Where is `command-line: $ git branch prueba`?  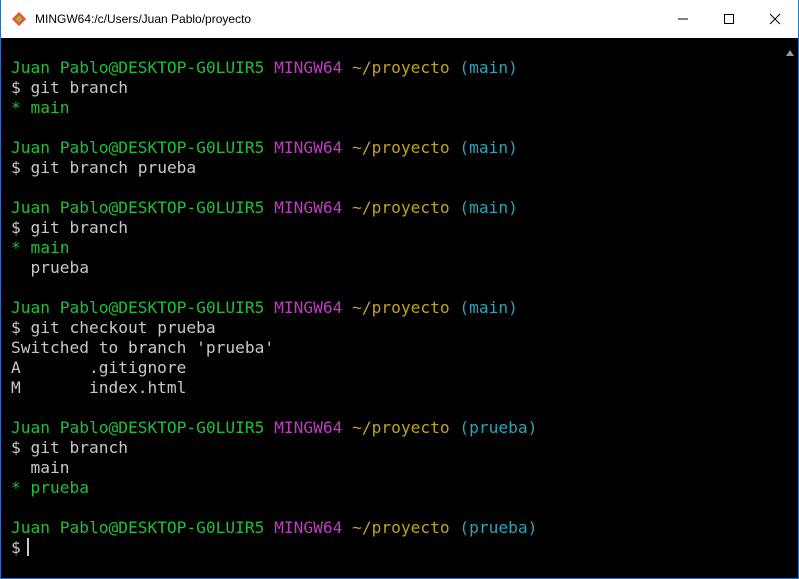 command-line: $ git branch prueba is located at coordinates (389, 168).